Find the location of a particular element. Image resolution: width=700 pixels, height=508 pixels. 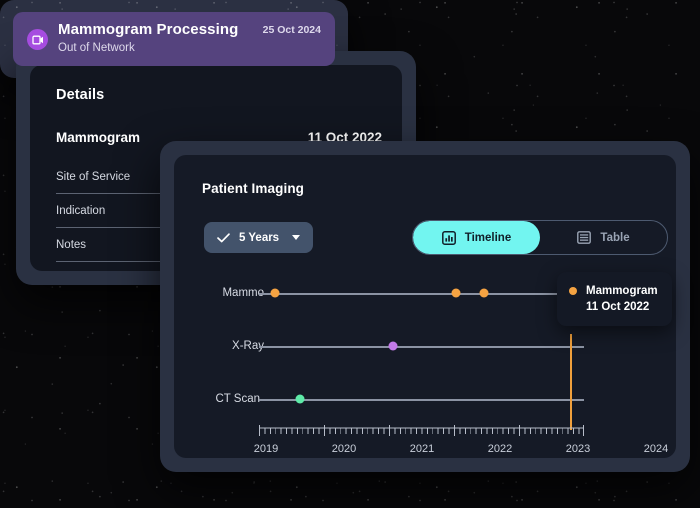

series-label-mammo: Mammo is located at coordinates (243, 293).